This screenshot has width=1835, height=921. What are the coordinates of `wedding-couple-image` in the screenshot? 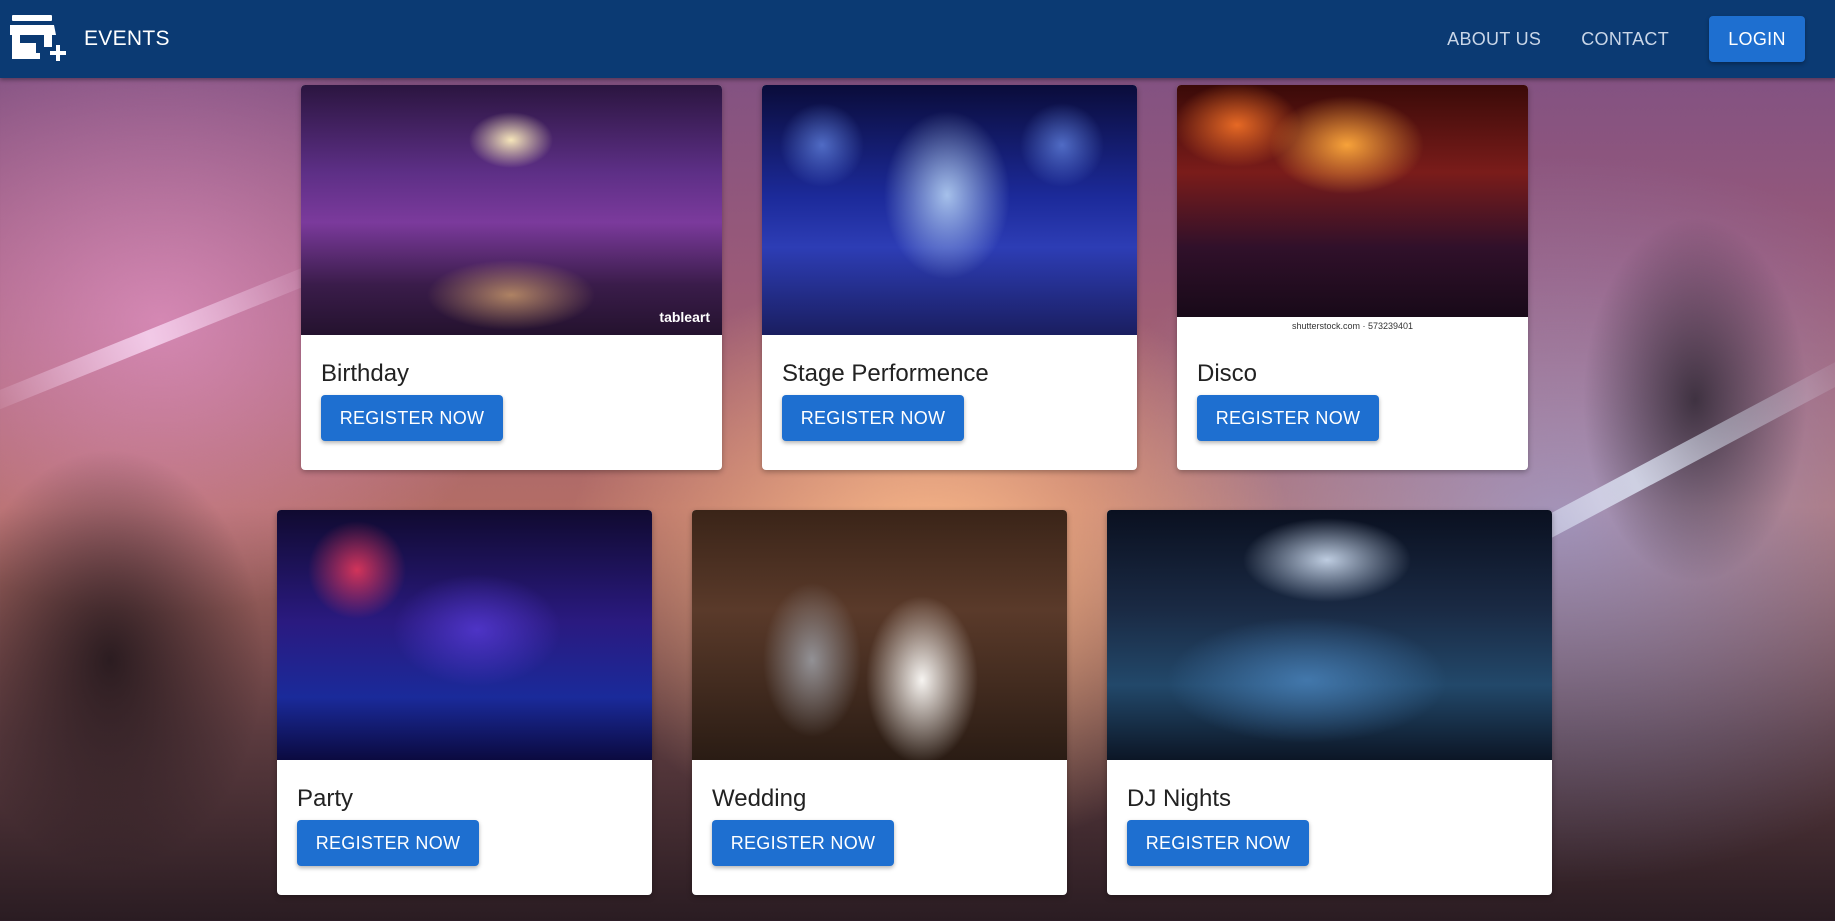 It's located at (879, 635).